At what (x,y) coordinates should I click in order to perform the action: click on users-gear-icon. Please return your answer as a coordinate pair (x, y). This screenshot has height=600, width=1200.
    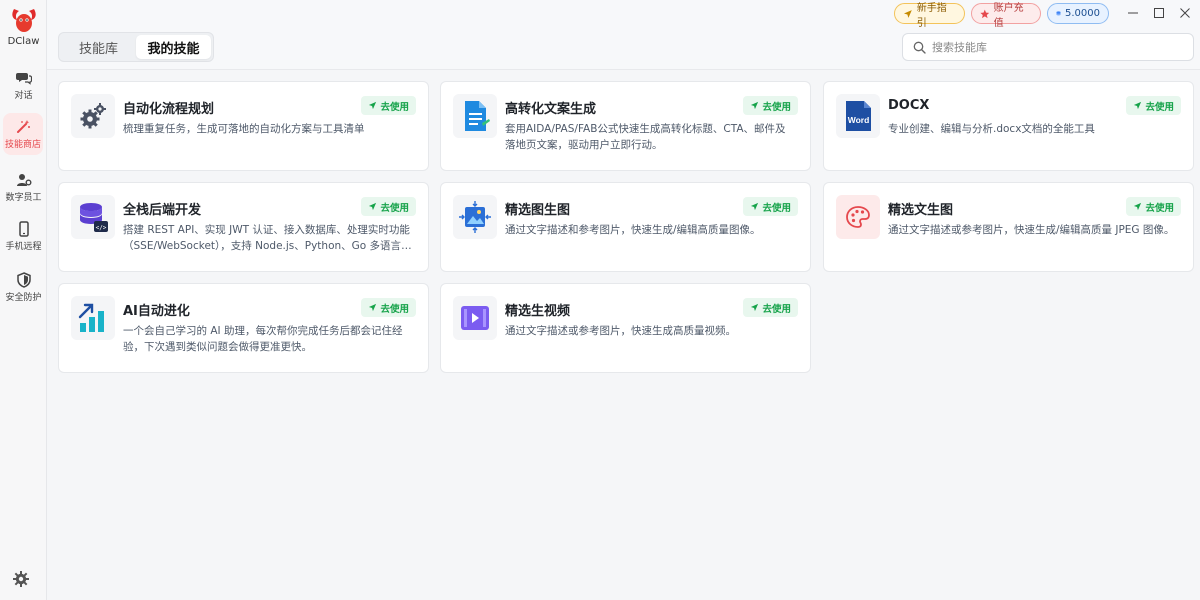
    Looking at the image, I should click on (23, 180).